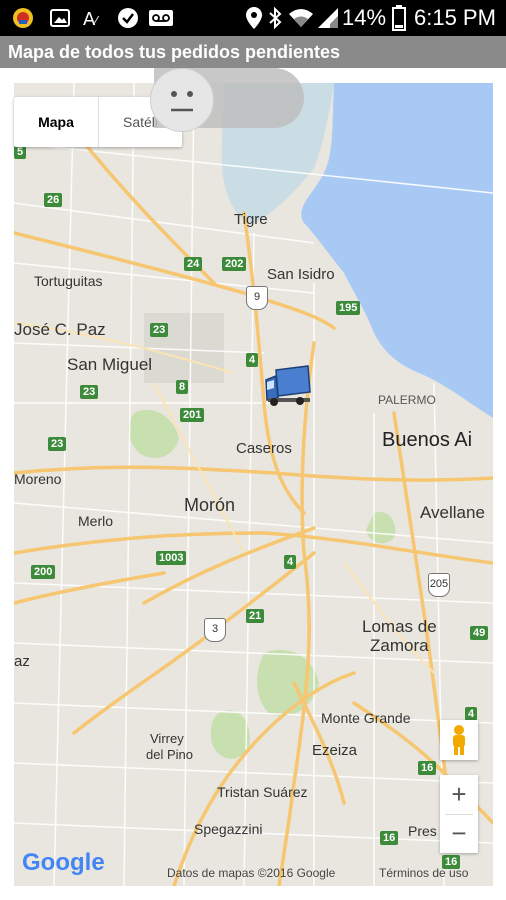 The width and height of the screenshot is (506, 900). Describe the element at coordinates (255, 616) in the screenshot. I see `route-shield: 21` at that location.